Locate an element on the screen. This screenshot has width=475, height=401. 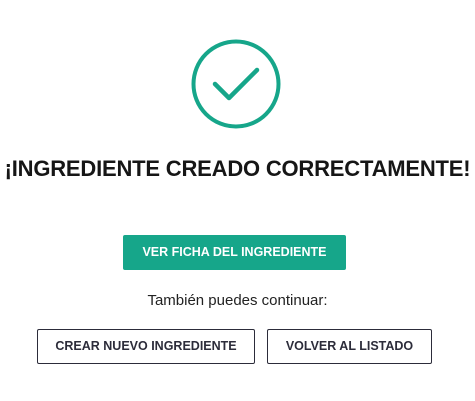
view-ingredient-button: VER FICHA DEL INGREDIENTE is located at coordinates (234, 252).